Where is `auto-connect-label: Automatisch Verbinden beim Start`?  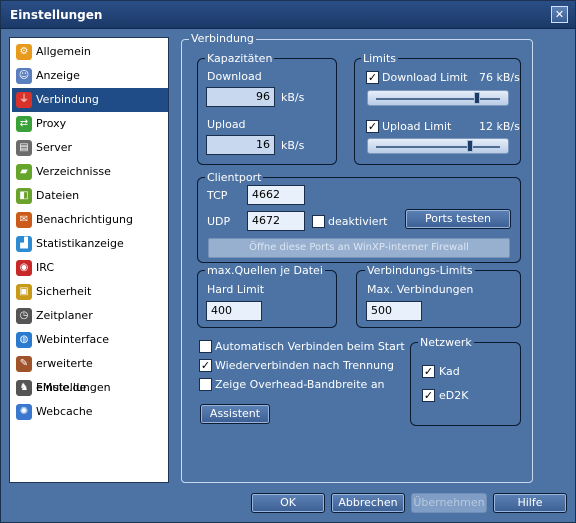
auto-connect-label: Automatisch Verbinden beim Start is located at coordinates (310, 346).